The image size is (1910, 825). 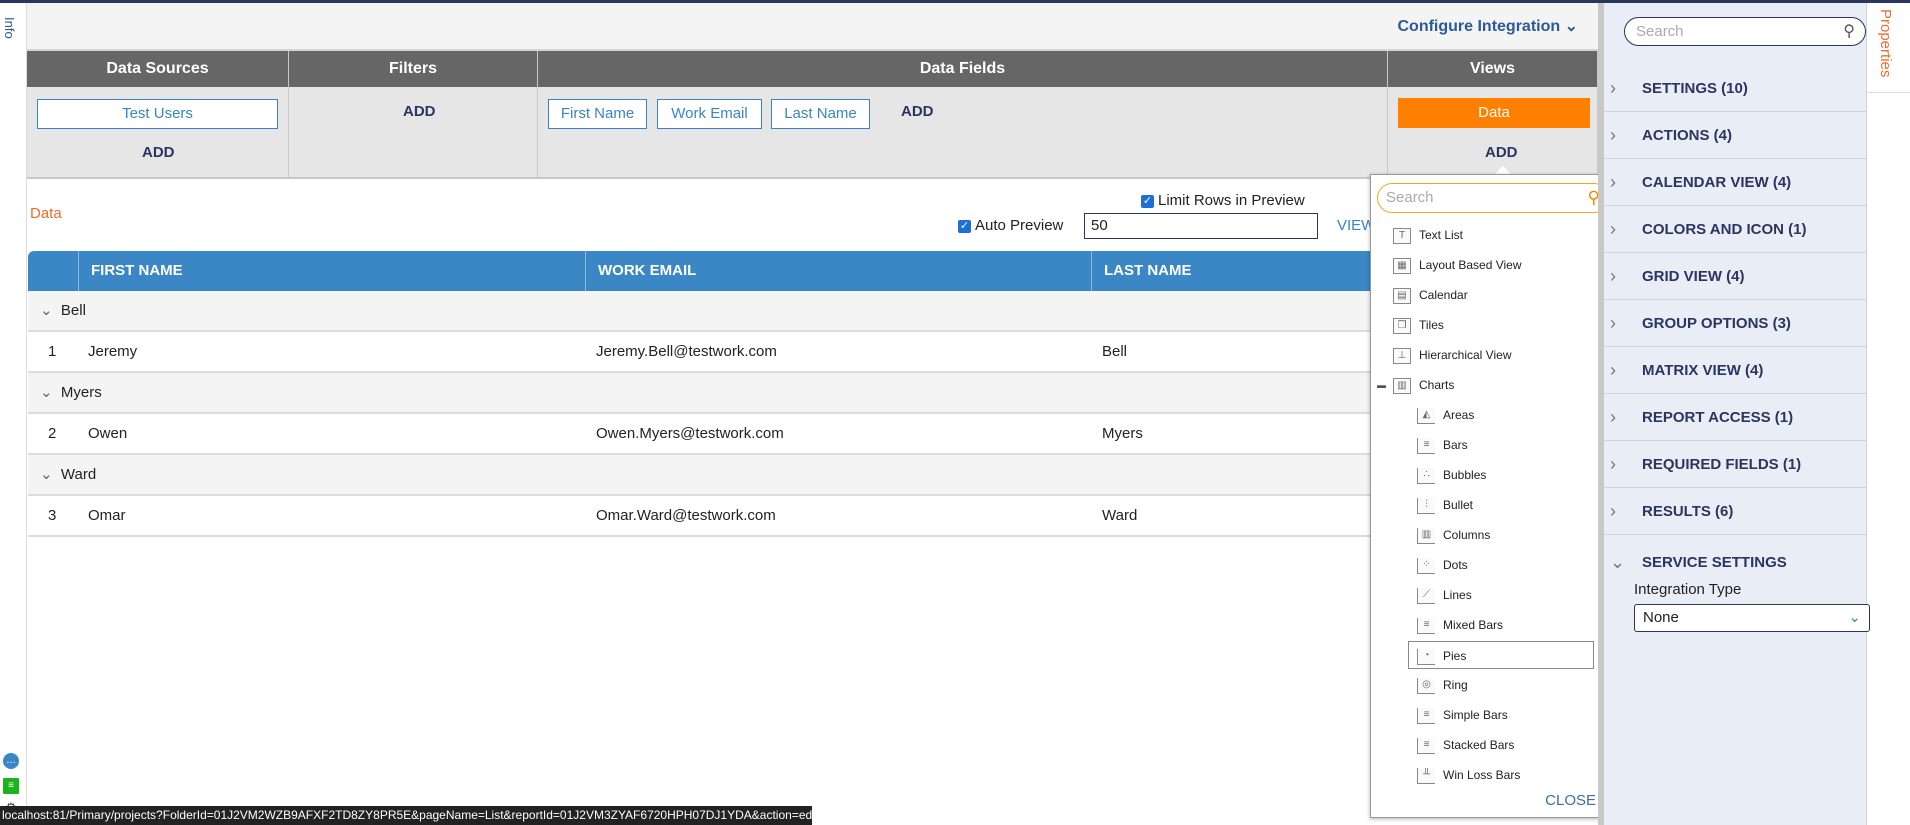 I want to click on add-data-source-button: ADD, so click(x=158, y=152).